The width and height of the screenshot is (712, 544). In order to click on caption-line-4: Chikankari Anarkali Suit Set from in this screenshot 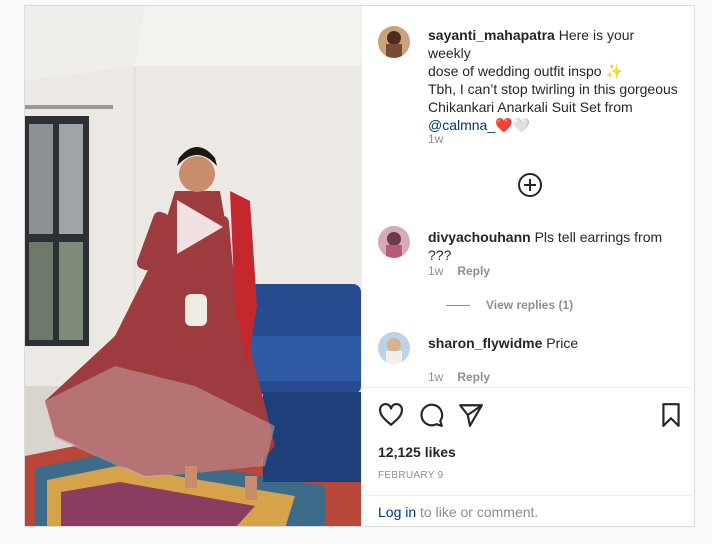, I will do `click(530, 107)`.